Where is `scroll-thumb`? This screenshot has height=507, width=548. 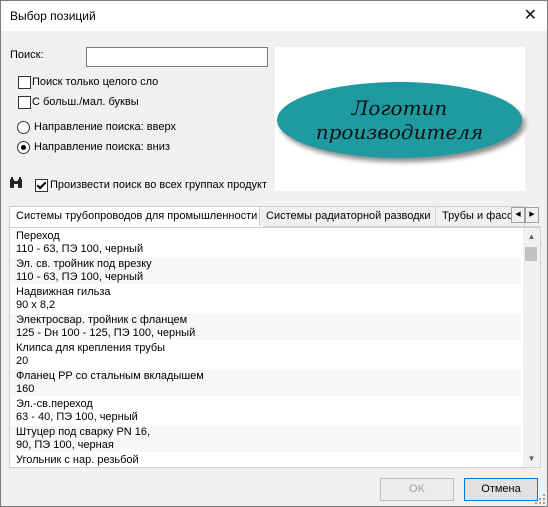 scroll-thumb is located at coordinates (531, 254).